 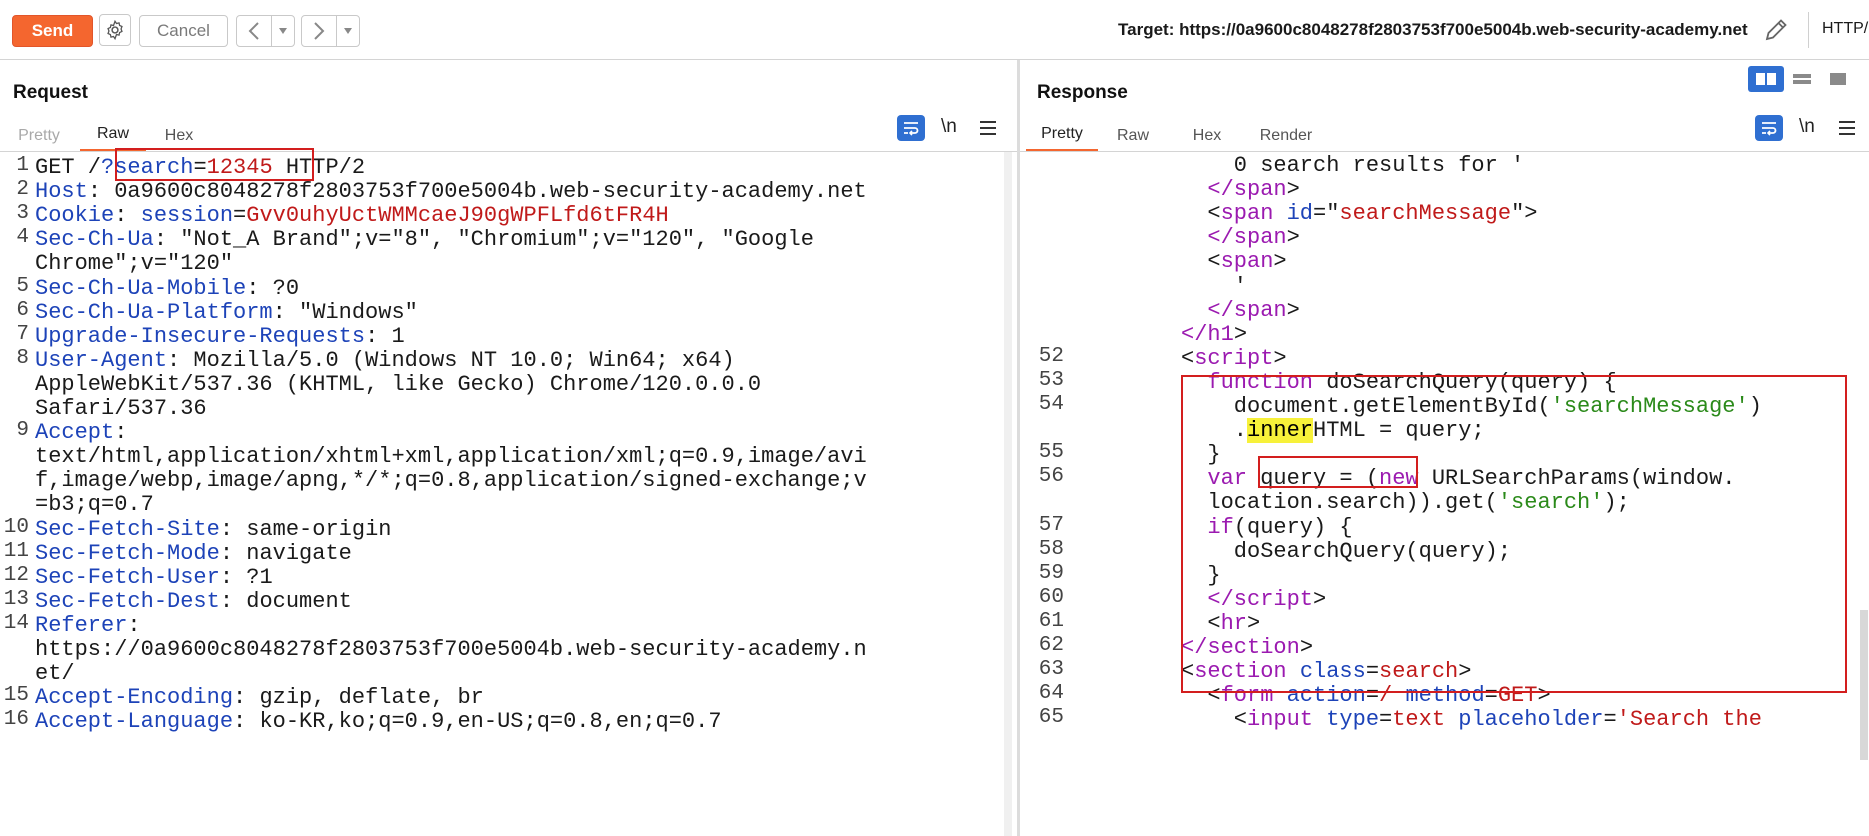 What do you see at coordinates (358, 698) in the screenshot?
I see `code-token: : gzip, deflate, br` at bounding box center [358, 698].